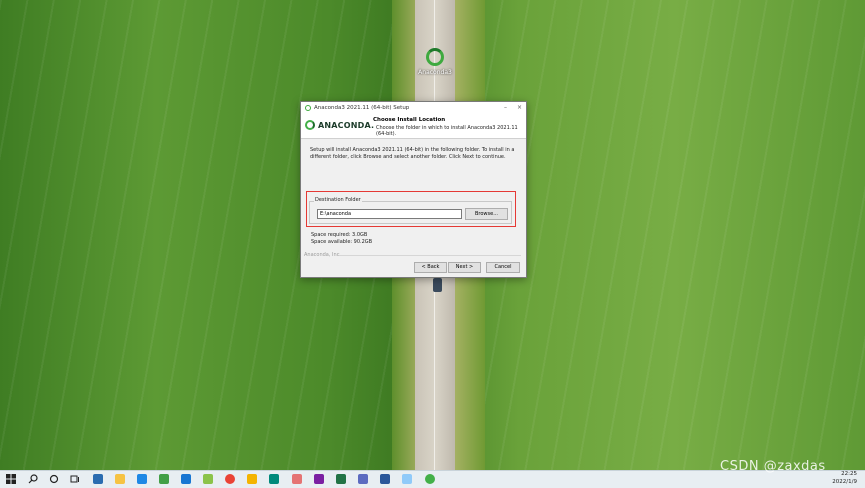 The image size is (865, 488). Describe the element at coordinates (430, 255) in the screenshot. I see `footer-divider` at that location.